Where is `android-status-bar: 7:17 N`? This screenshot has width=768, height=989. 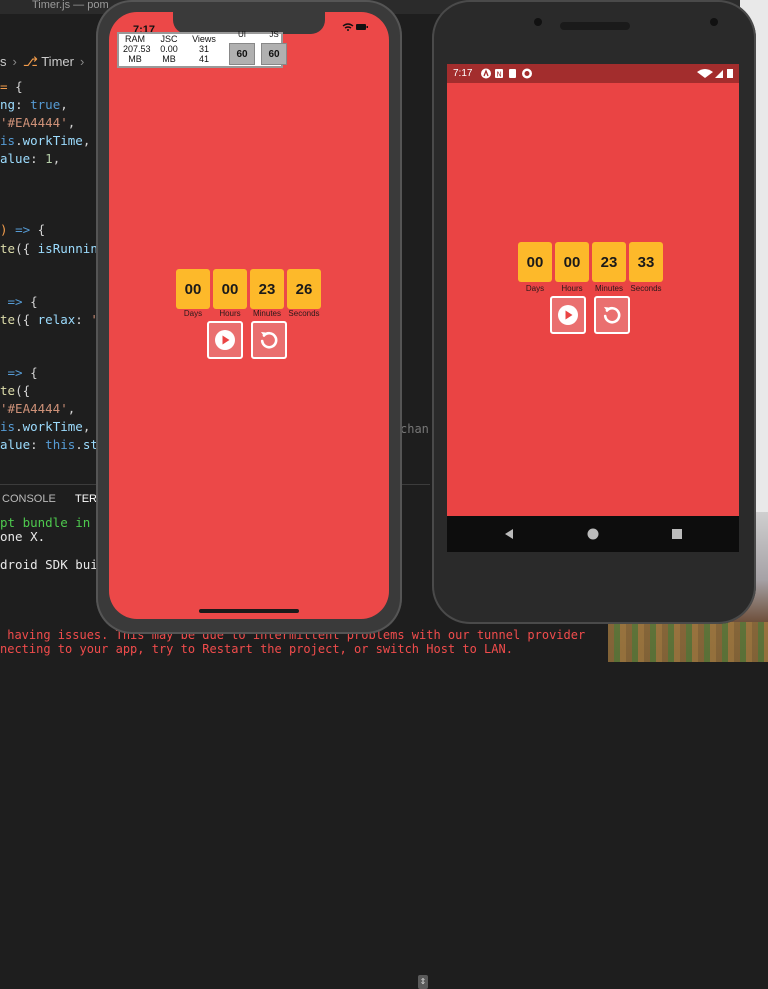 android-status-bar: 7:17 N is located at coordinates (593, 73).